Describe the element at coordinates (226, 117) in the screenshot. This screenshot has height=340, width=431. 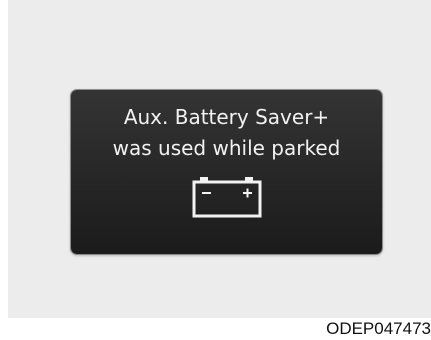
I see `warning-message-line-1: Aux. Battery Saver+` at that location.